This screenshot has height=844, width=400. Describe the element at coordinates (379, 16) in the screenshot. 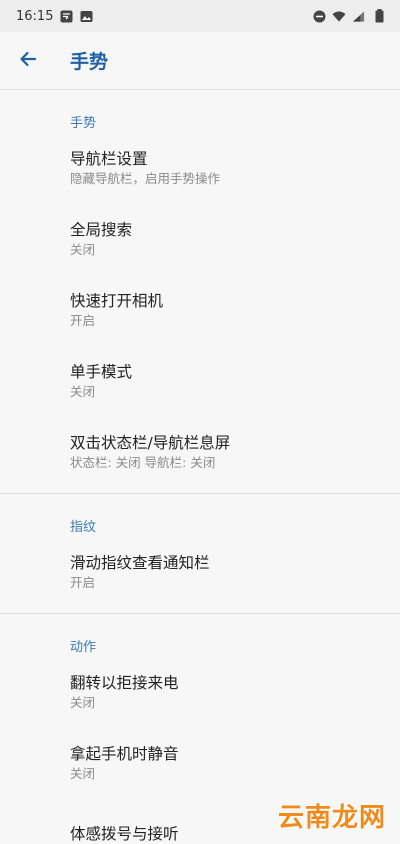

I see `battery-icon` at that location.